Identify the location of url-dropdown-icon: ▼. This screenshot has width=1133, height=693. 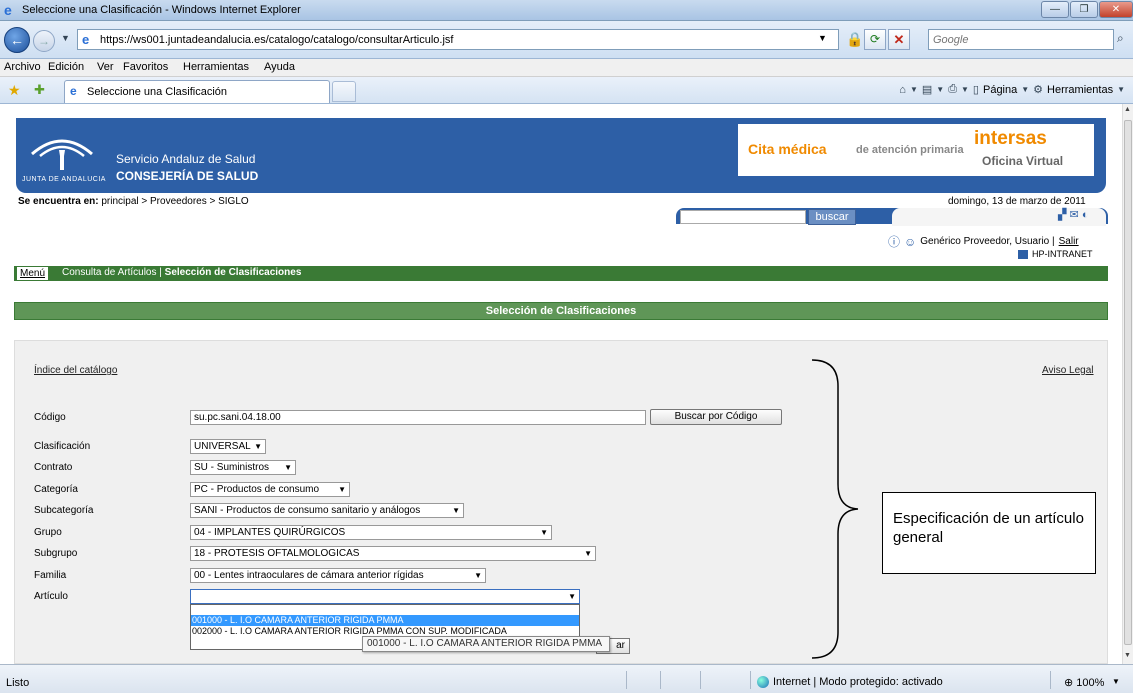
(822, 38).